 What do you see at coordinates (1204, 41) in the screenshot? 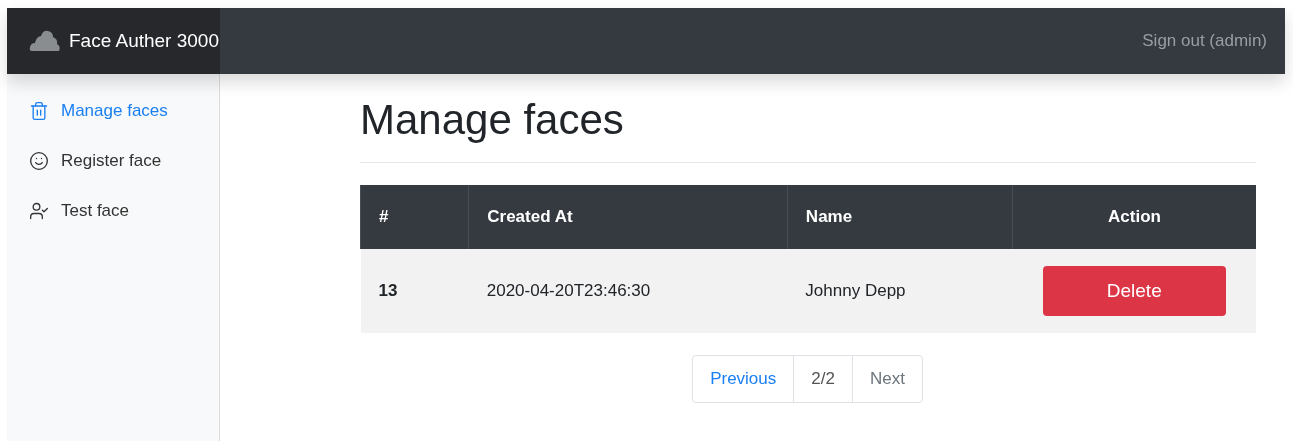
I see `sign-out-link: Sign out (admin)` at bounding box center [1204, 41].